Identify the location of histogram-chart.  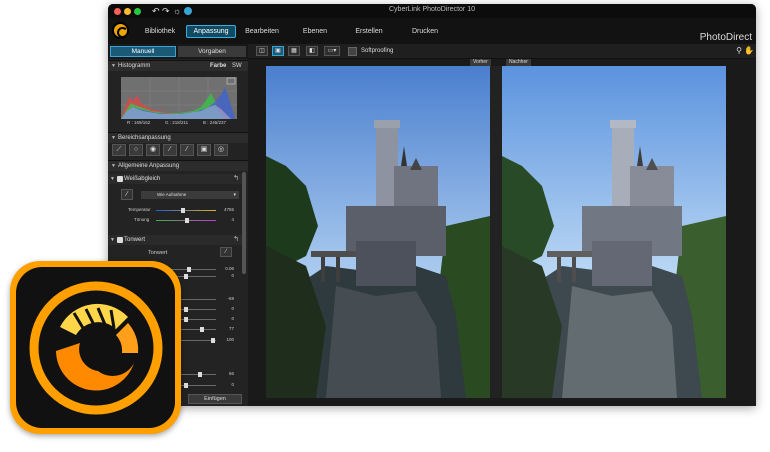
(179, 98).